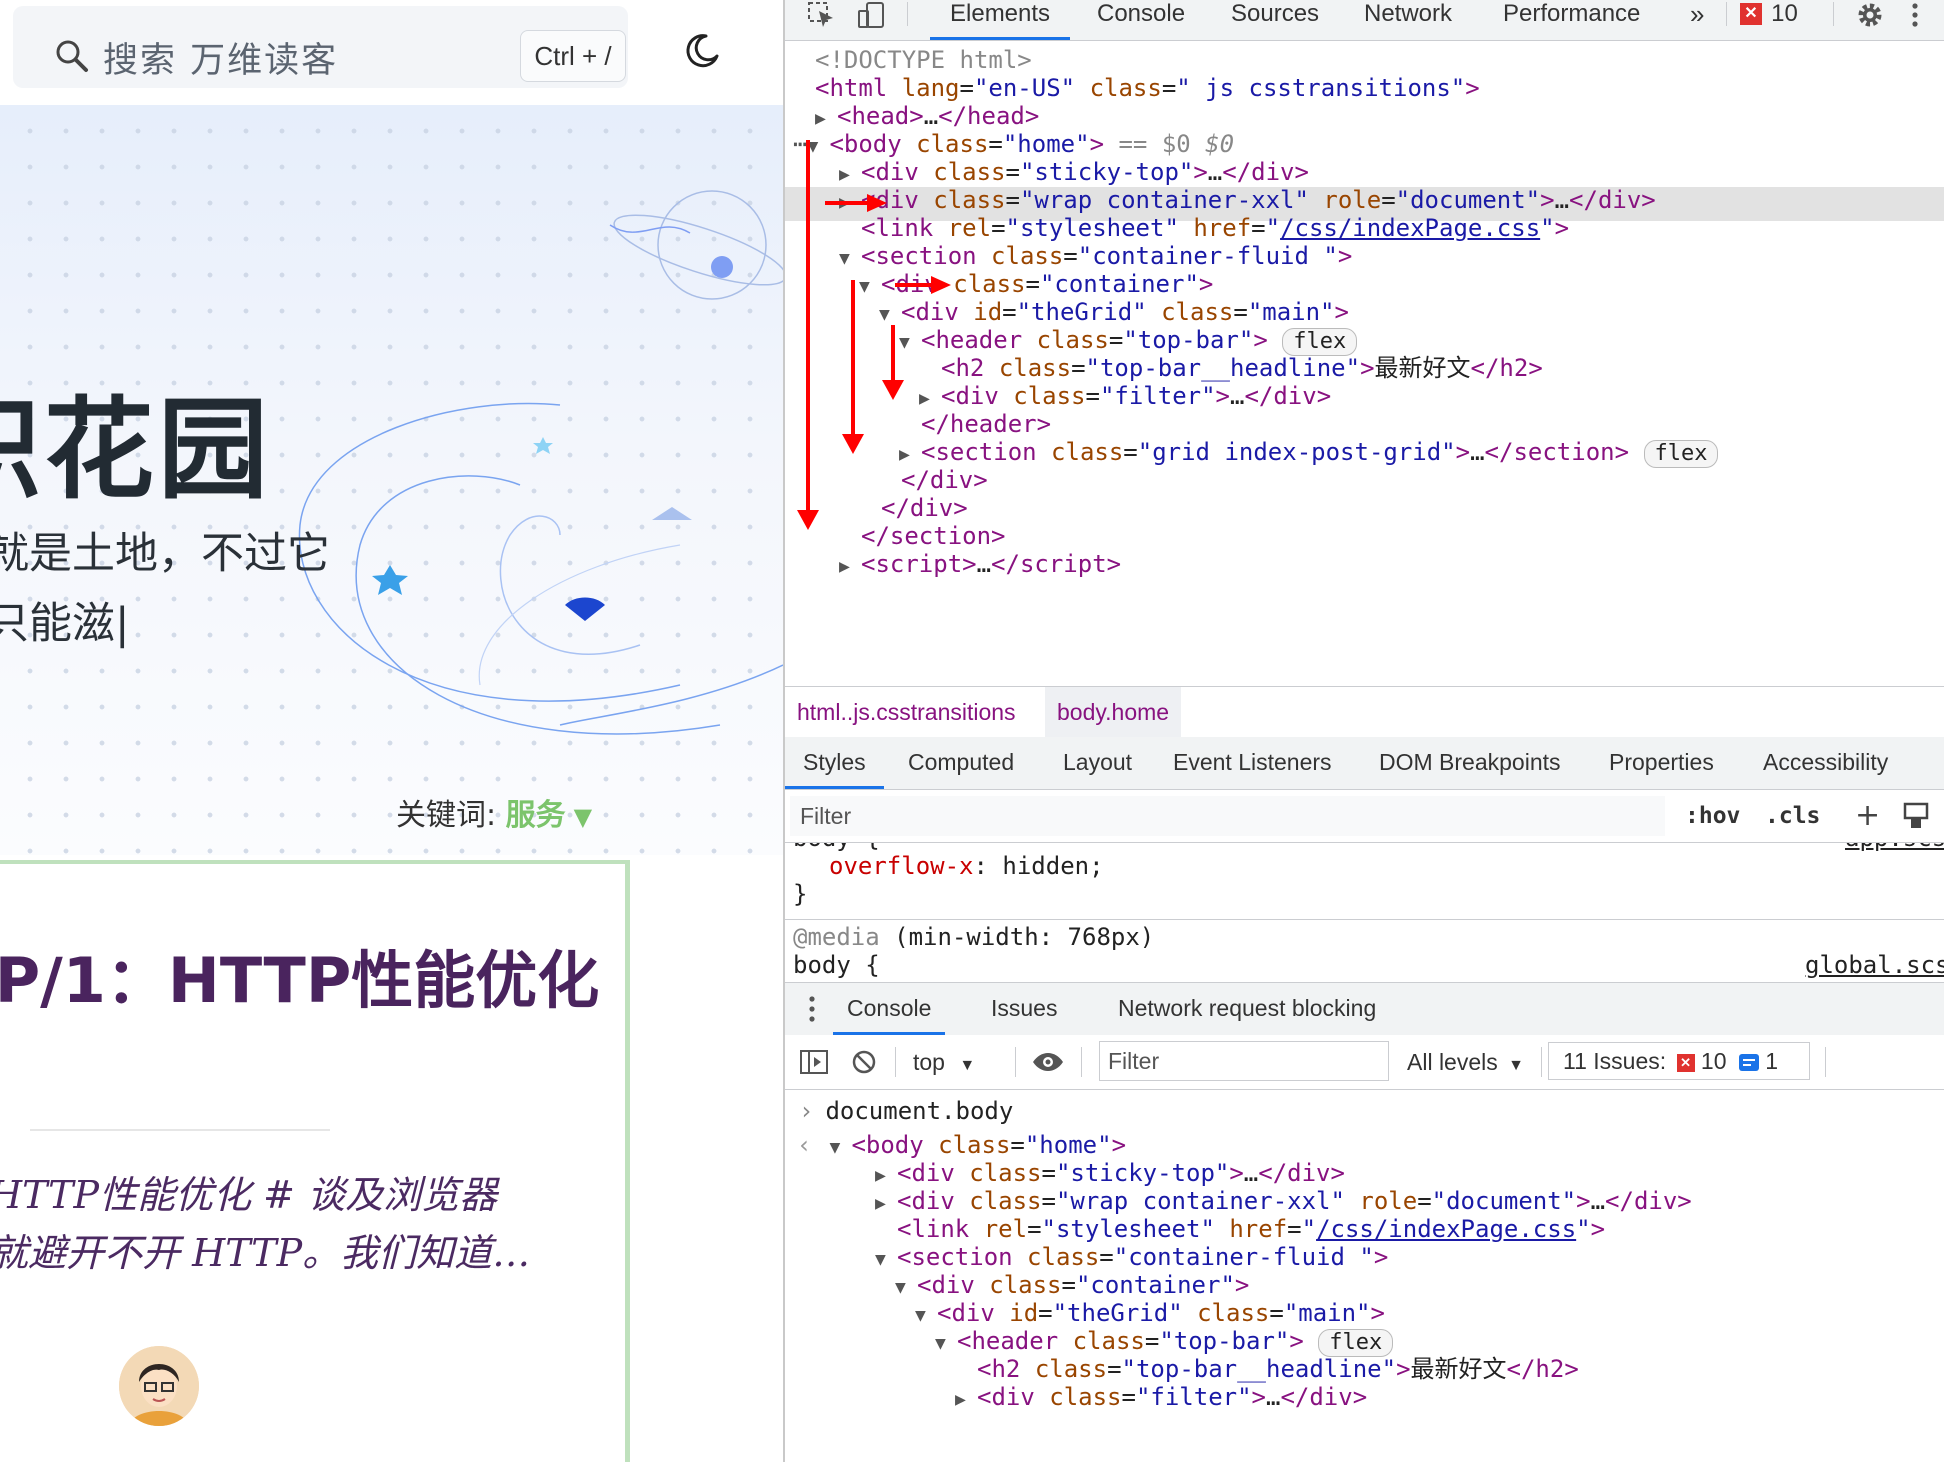 Image resolution: width=1944 pixels, height=1462 pixels. What do you see at coordinates (1915, 15) in the screenshot?
I see `kebab-menu-icon` at bounding box center [1915, 15].